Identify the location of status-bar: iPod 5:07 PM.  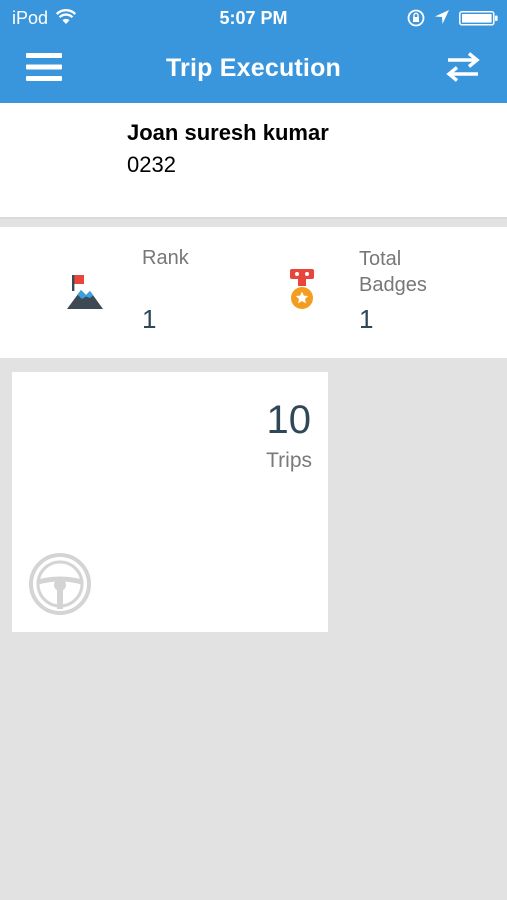
(253, 18).